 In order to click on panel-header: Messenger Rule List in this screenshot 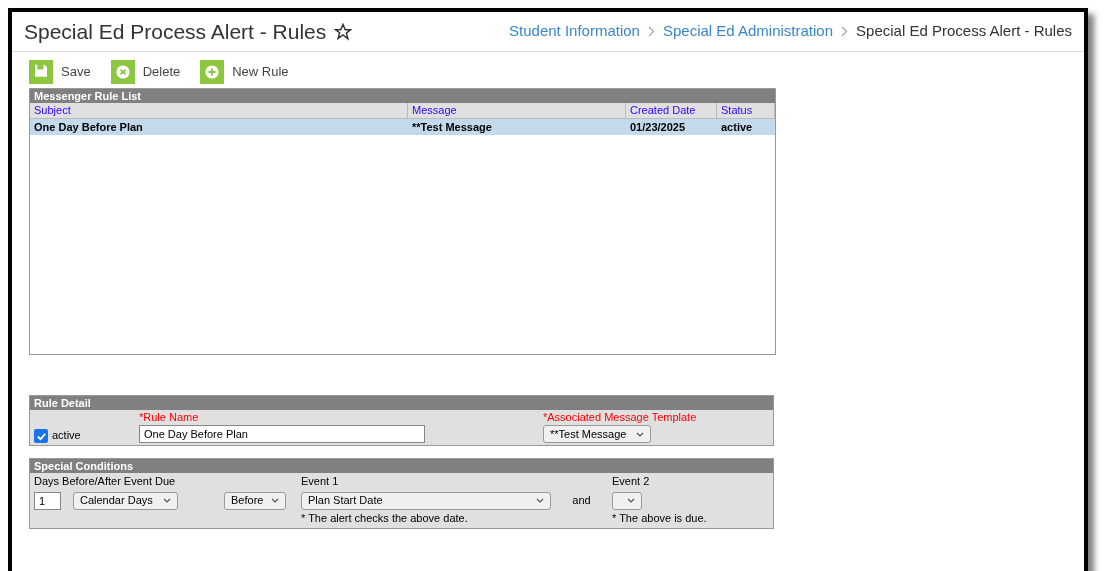, I will do `click(402, 96)`.